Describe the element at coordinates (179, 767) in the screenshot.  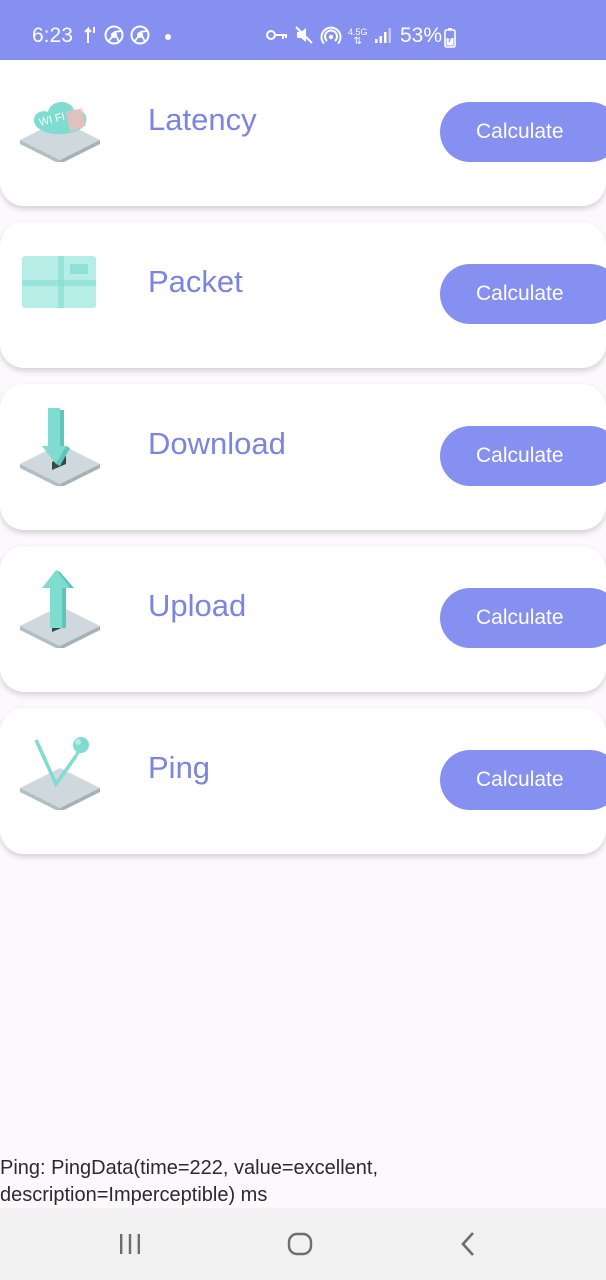
I see `ping-title: Ping` at that location.